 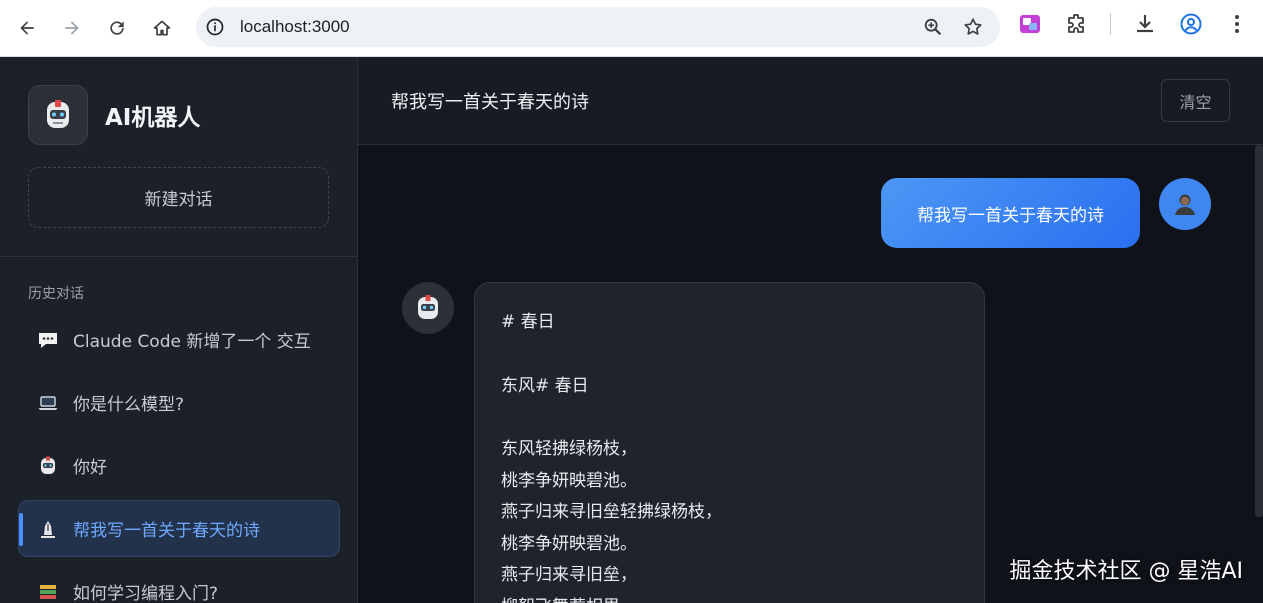 What do you see at coordinates (192, 342) in the screenshot?
I see `history-item-label: Claude Code 新增了一个 交互` at bounding box center [192, 342].